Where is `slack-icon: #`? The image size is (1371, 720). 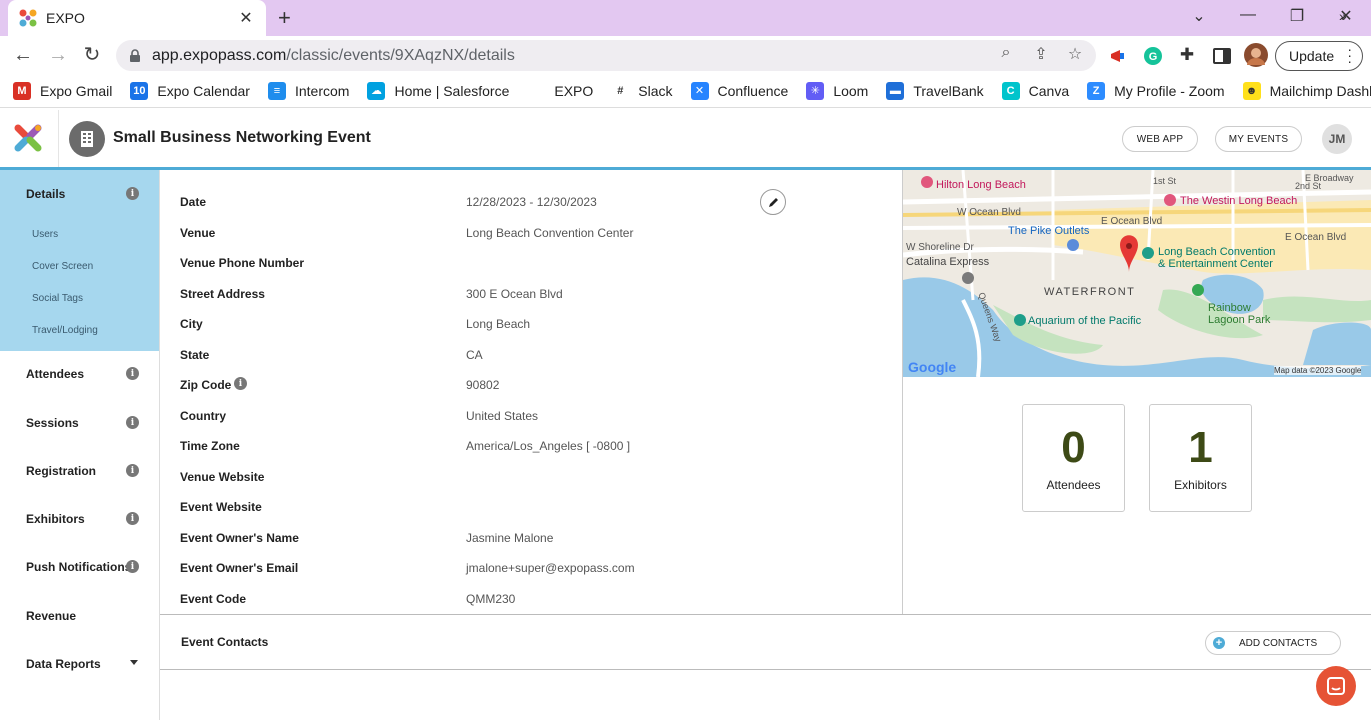
slack-icon: # is located at coordinates (620, 90).